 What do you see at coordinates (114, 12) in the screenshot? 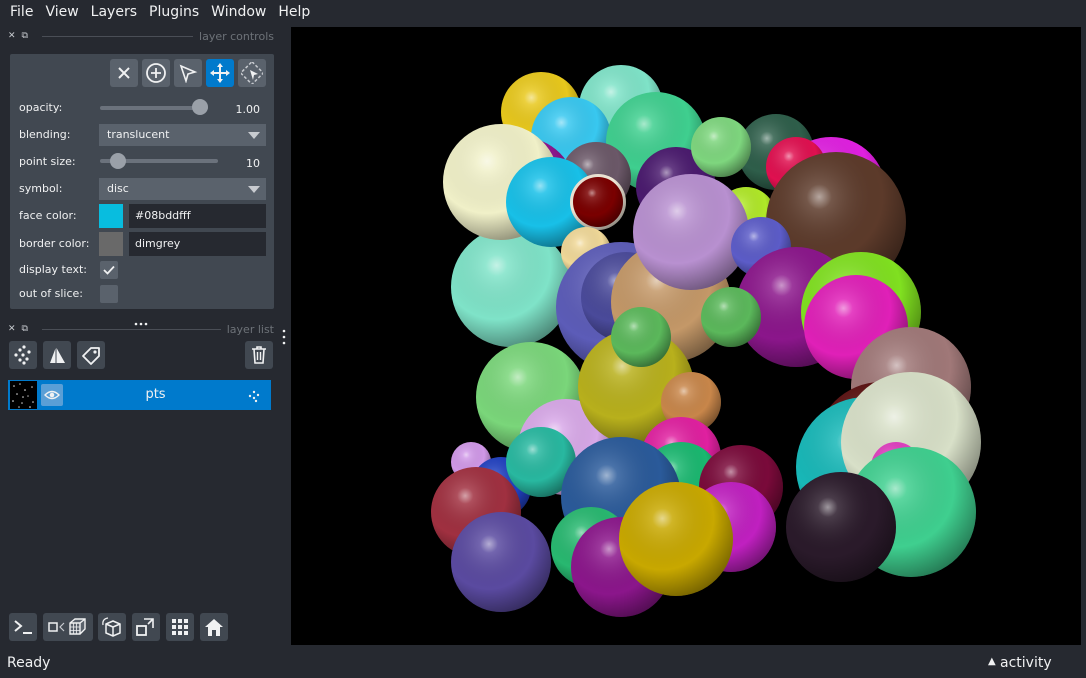
I see `menu-layers: Layers` at bounding box center [114, 12].